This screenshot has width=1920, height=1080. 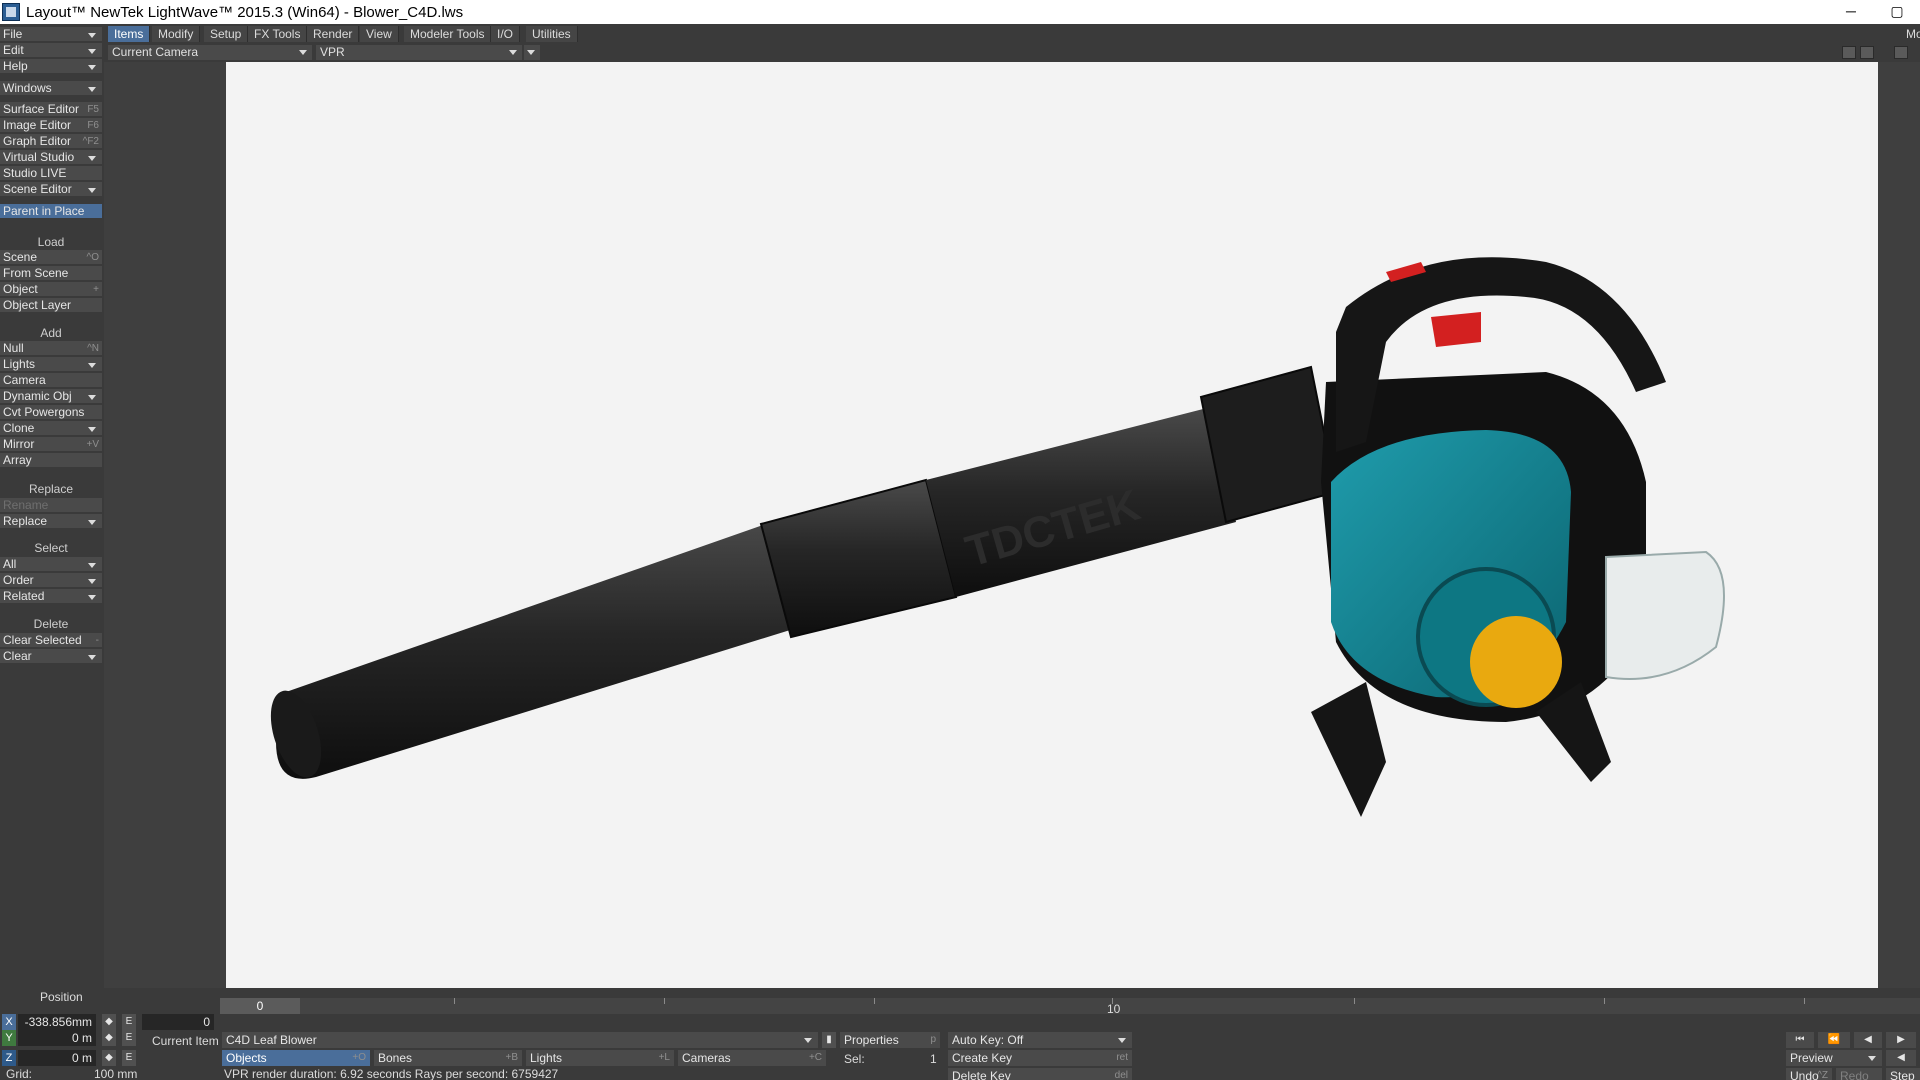 I want to click on add-camera-button: Camera, so click(x=51, y=380).